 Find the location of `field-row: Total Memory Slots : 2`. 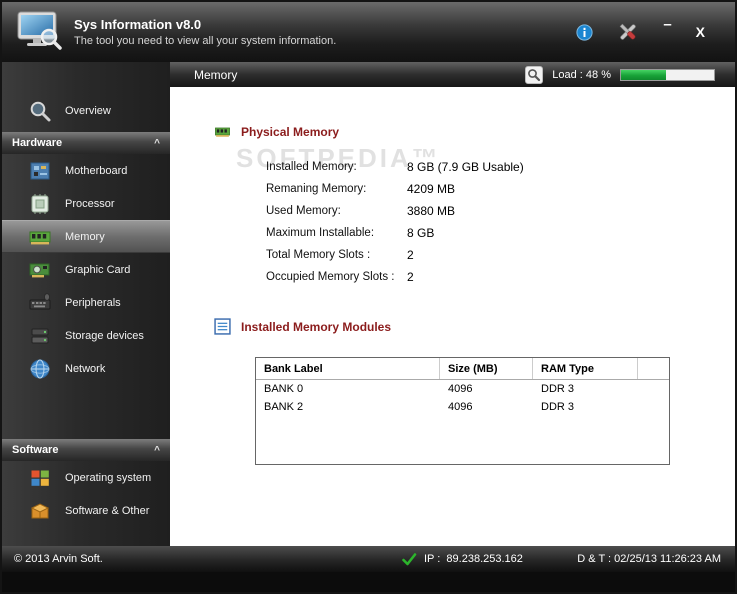

field-row: Total Memory Slots : 2 is located at coordinates (500, 255).